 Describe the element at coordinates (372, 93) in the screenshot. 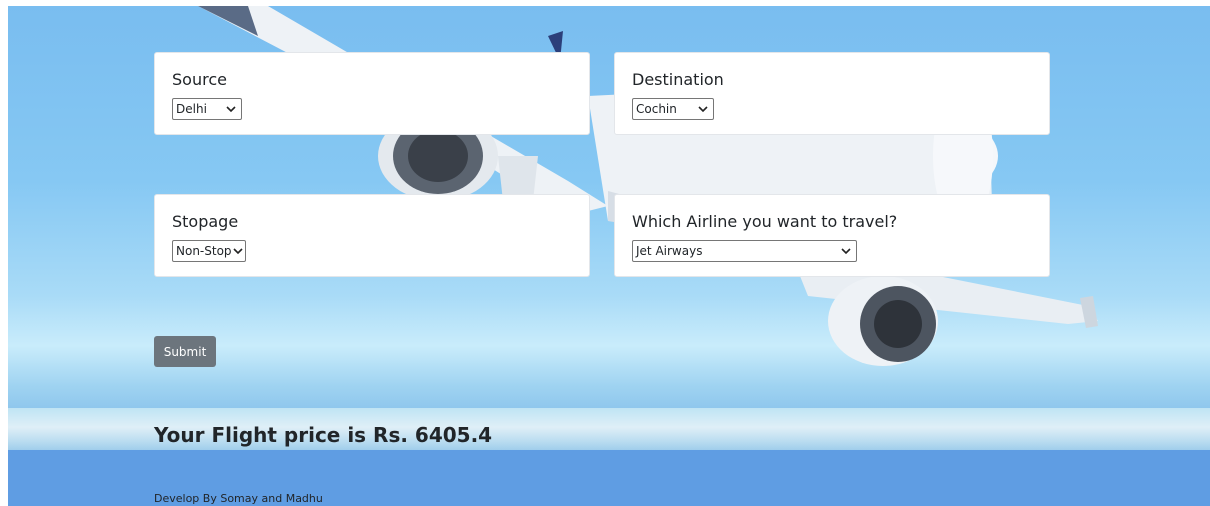

I see `source-card: Source Delhi` at that location.